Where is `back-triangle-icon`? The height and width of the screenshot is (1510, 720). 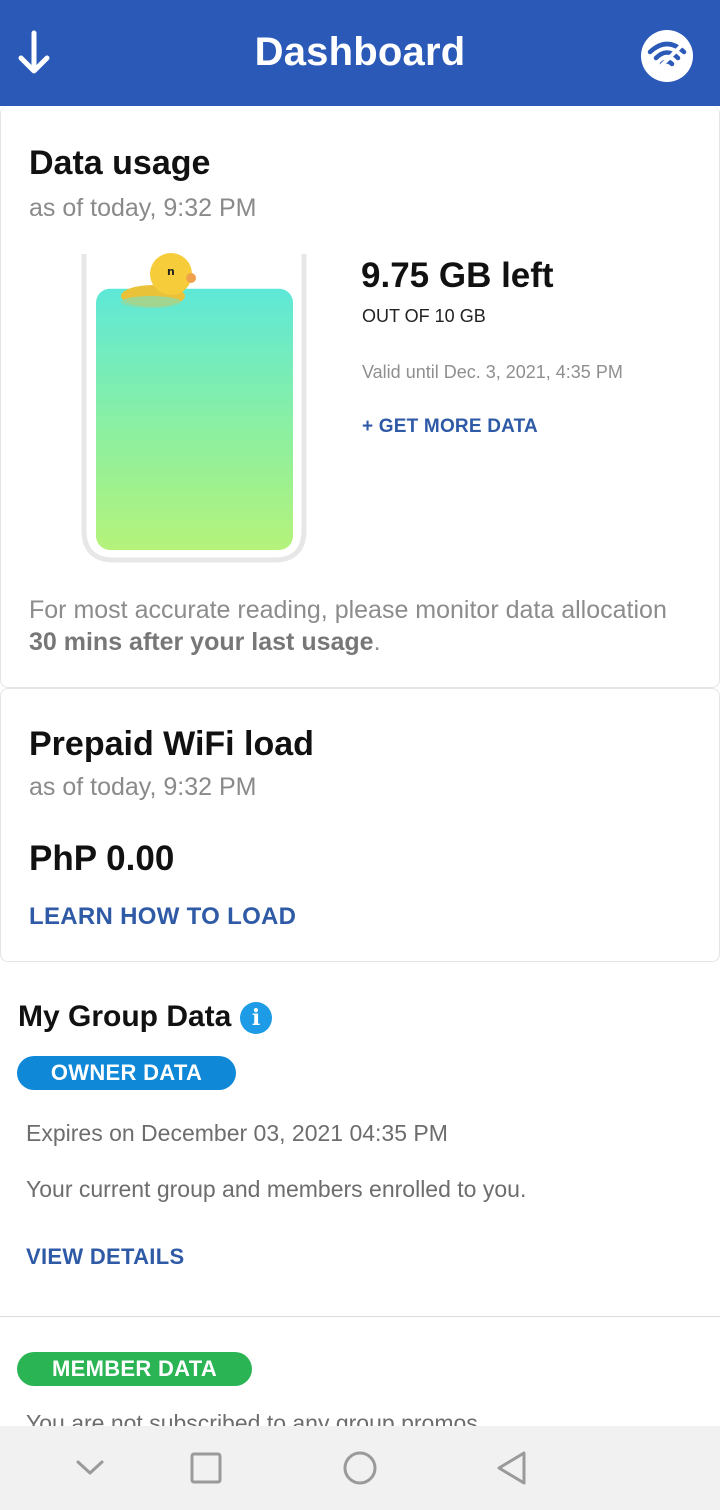
back-triangle-icon is located at coordinates (512, 1468).